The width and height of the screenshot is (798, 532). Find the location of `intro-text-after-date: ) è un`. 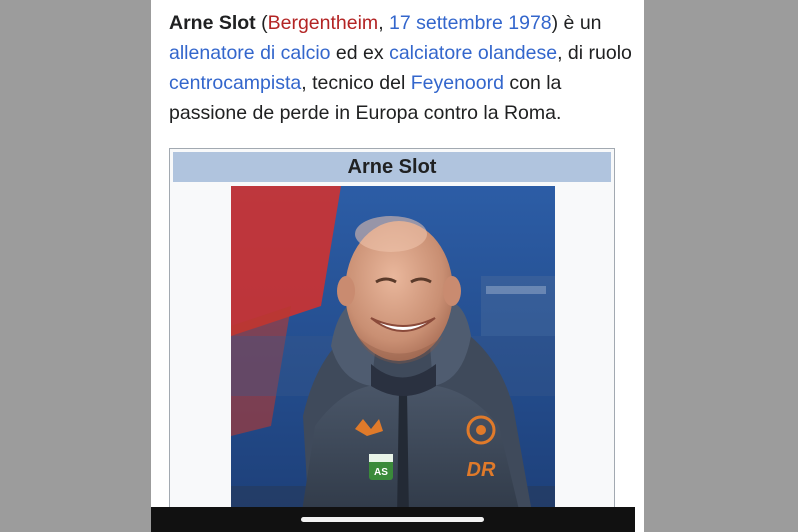

intro-text-after-date: ) è un is located at coordinates (576, 23).